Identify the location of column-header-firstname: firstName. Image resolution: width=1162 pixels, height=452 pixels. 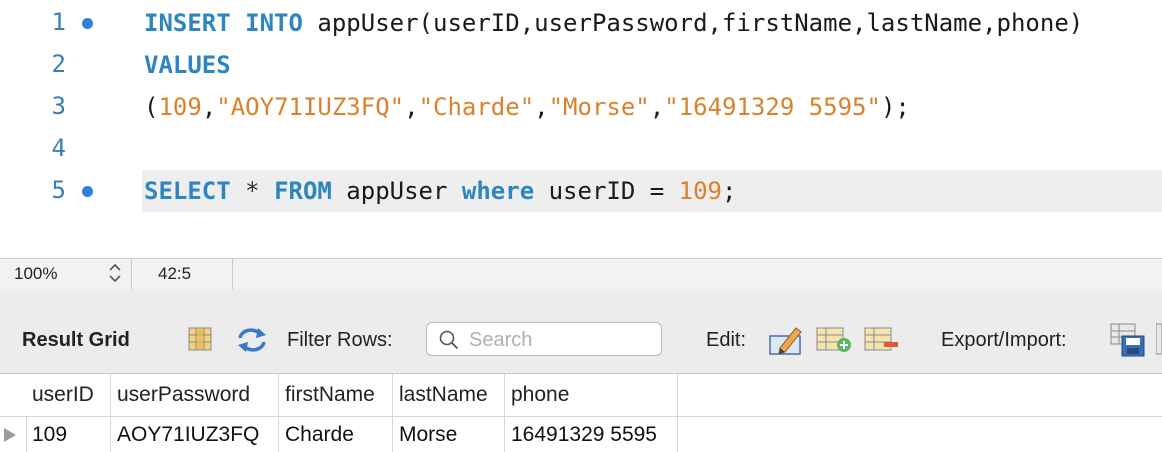
(336, 395).